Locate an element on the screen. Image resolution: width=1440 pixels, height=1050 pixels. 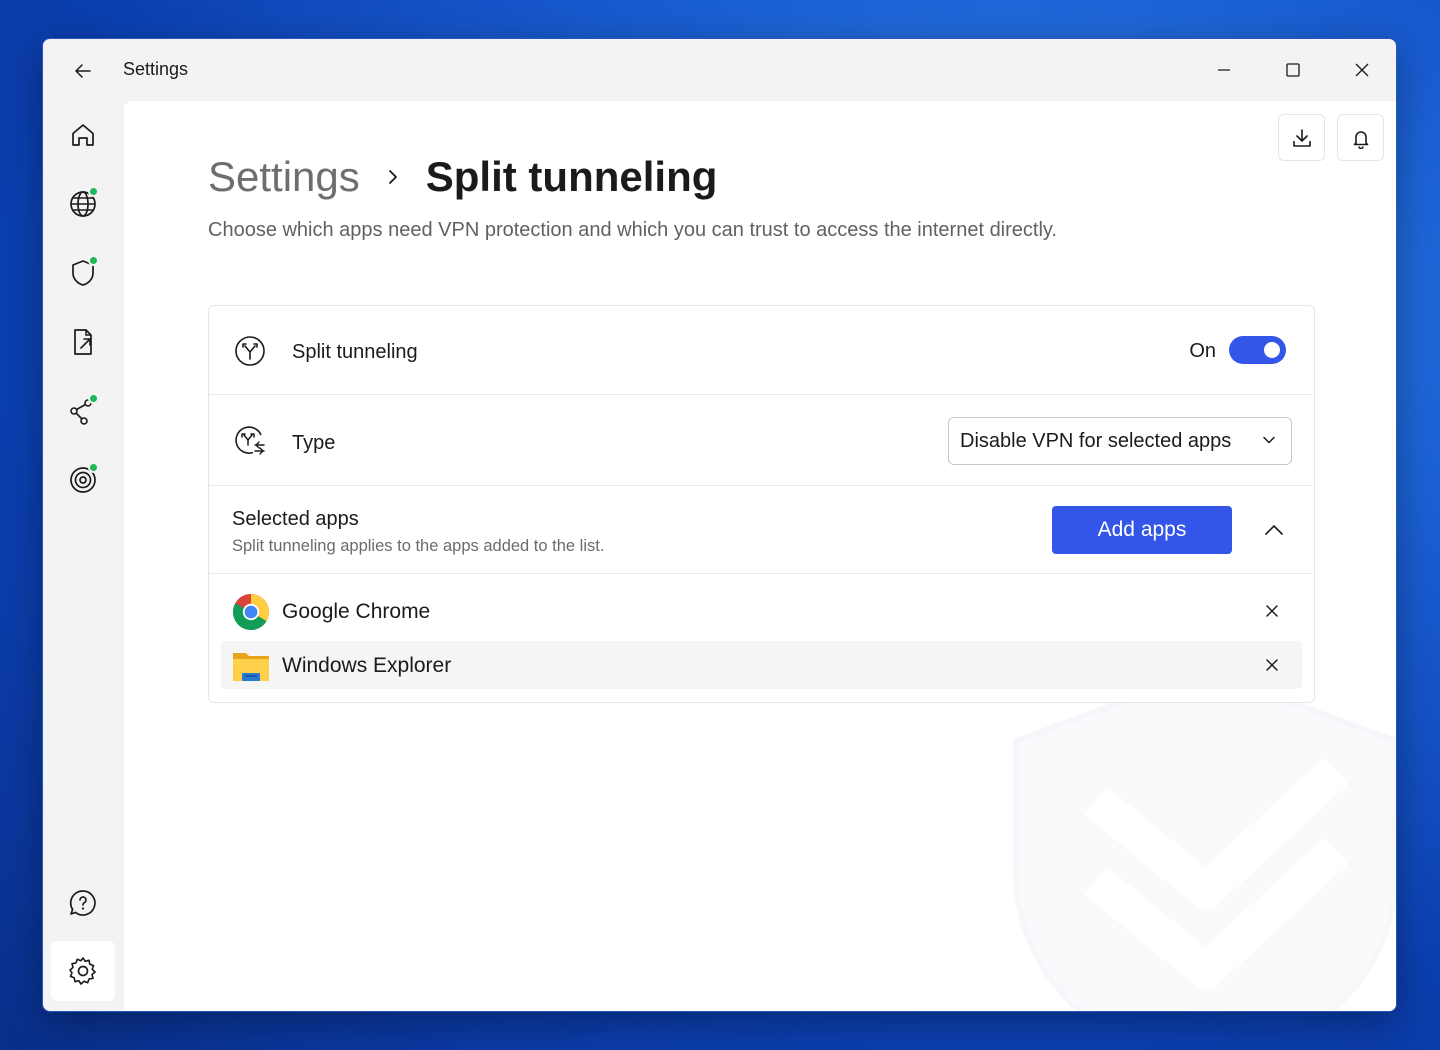
sidebar-item-threat-protection is located at coordinates (83, 480).